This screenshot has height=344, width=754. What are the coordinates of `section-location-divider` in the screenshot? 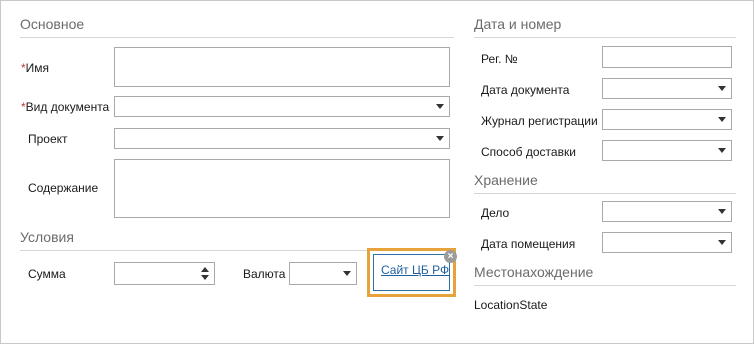 It's located at (605, 285).